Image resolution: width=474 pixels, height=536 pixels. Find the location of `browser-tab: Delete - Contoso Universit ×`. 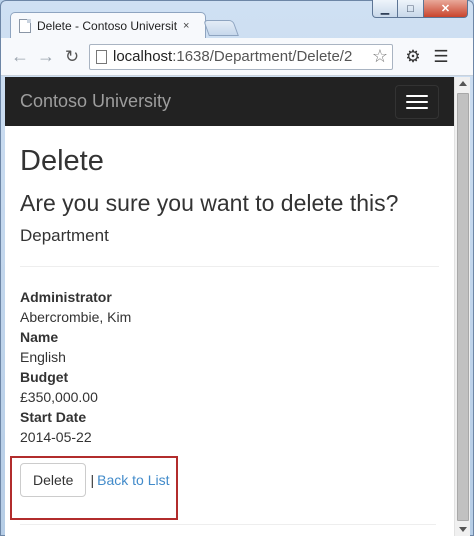

browser-tab: Delete - Contoso Universit × is located at coordinates (108, 25).